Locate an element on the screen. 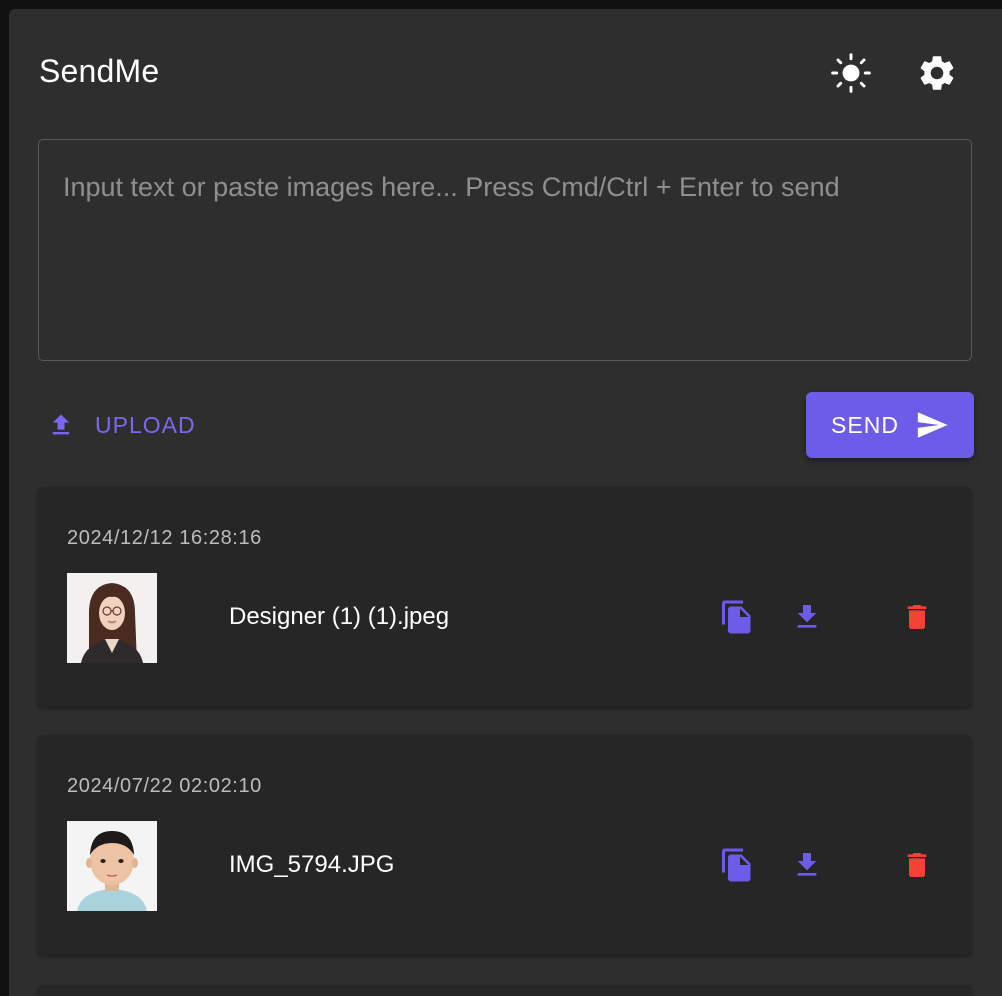 The image size is (1002, 996). message-timestamp: 2024/12/12 16:28:16 is located at coordinates (164, 538).